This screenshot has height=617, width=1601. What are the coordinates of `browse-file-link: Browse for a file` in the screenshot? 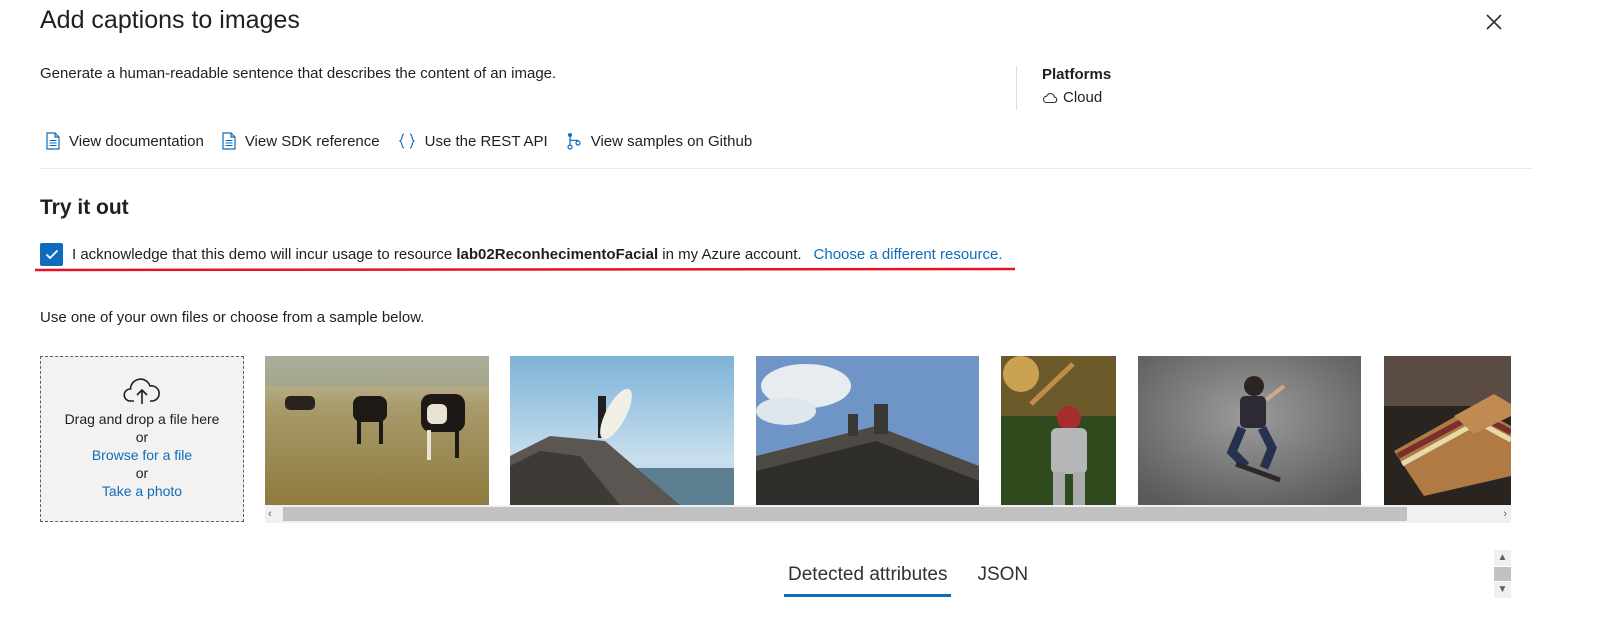 It's located at (142, 455).